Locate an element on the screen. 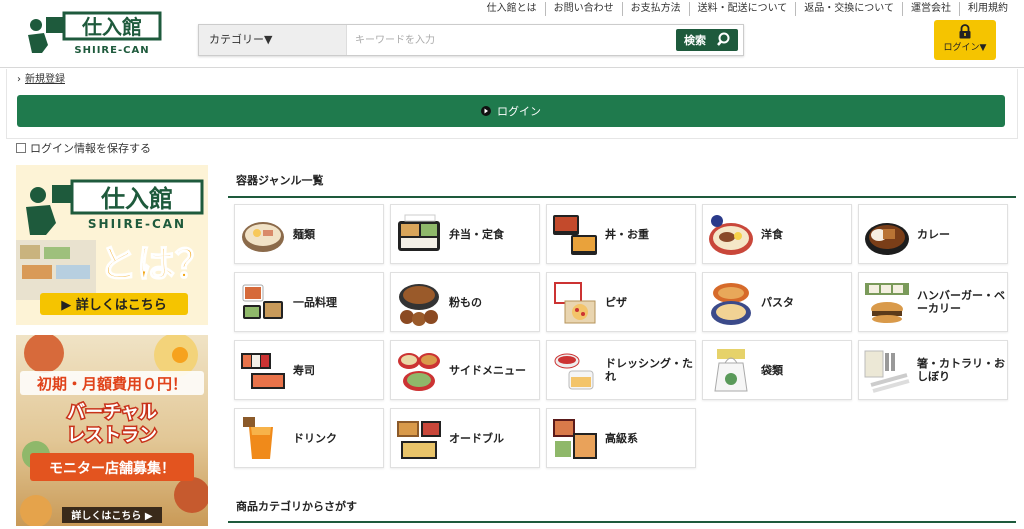  genre-item-label: ハンバーガー・ベーカリー is located at coordinates (961, 302).